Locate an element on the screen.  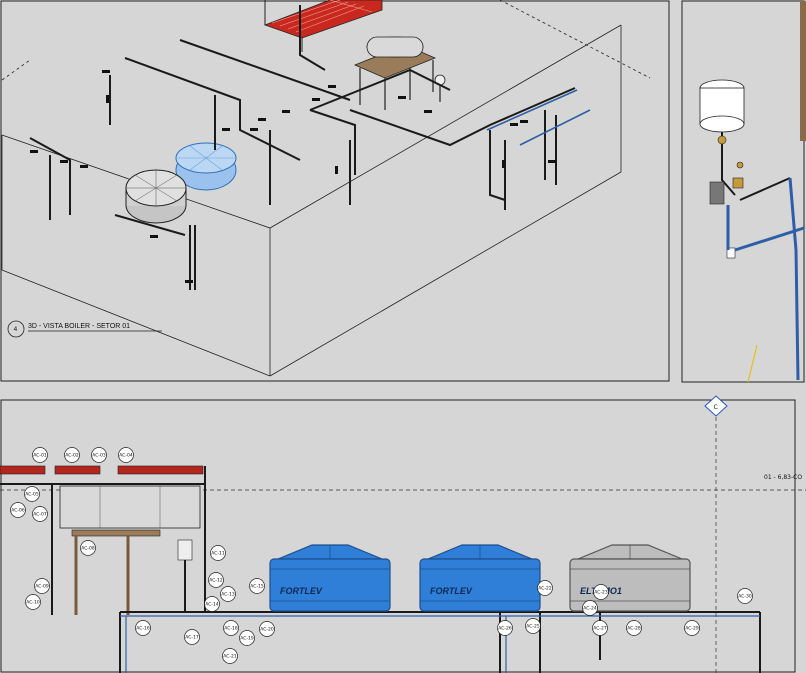
pipe-tag-label: AC-21 is located at coordinates (230, 657).